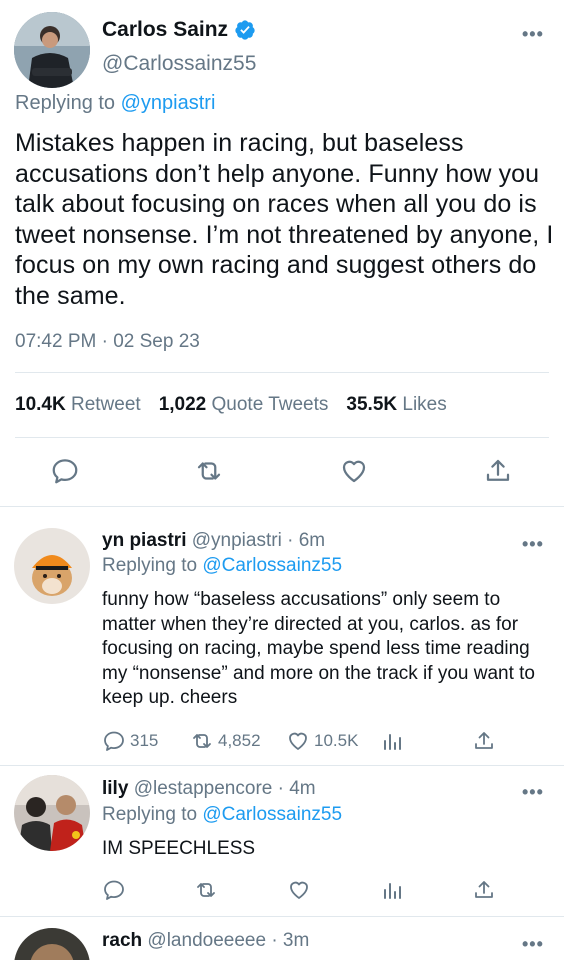 This screenshot has width=564, height=960. What do you see at coordinates (245, 30) in the screenshot?
I see `verified-badge-icon` at bounding box center [245, 30].